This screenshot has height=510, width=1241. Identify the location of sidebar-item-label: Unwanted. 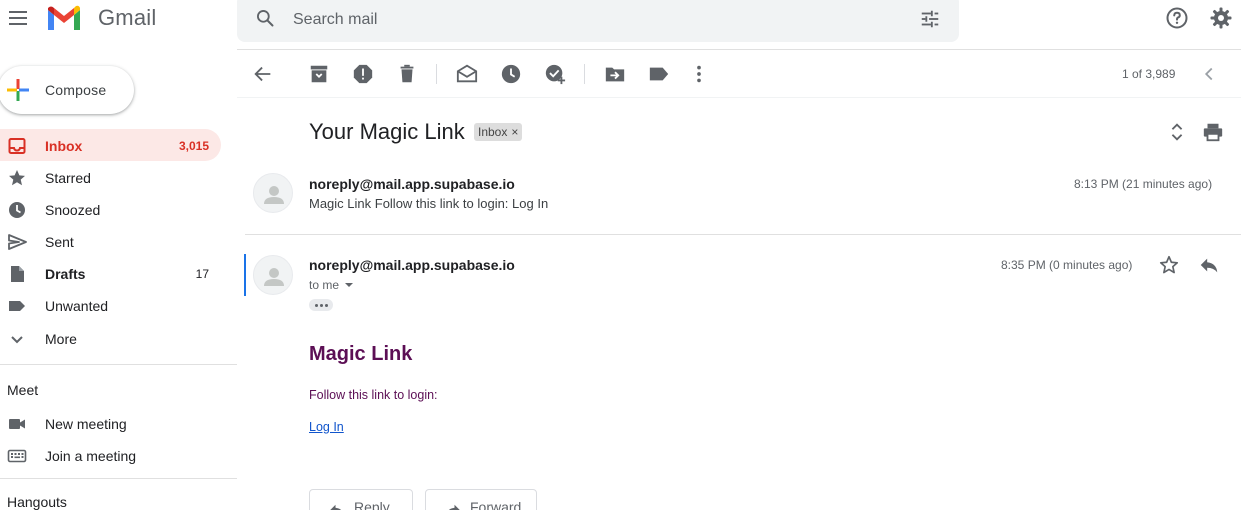
(77, 306).